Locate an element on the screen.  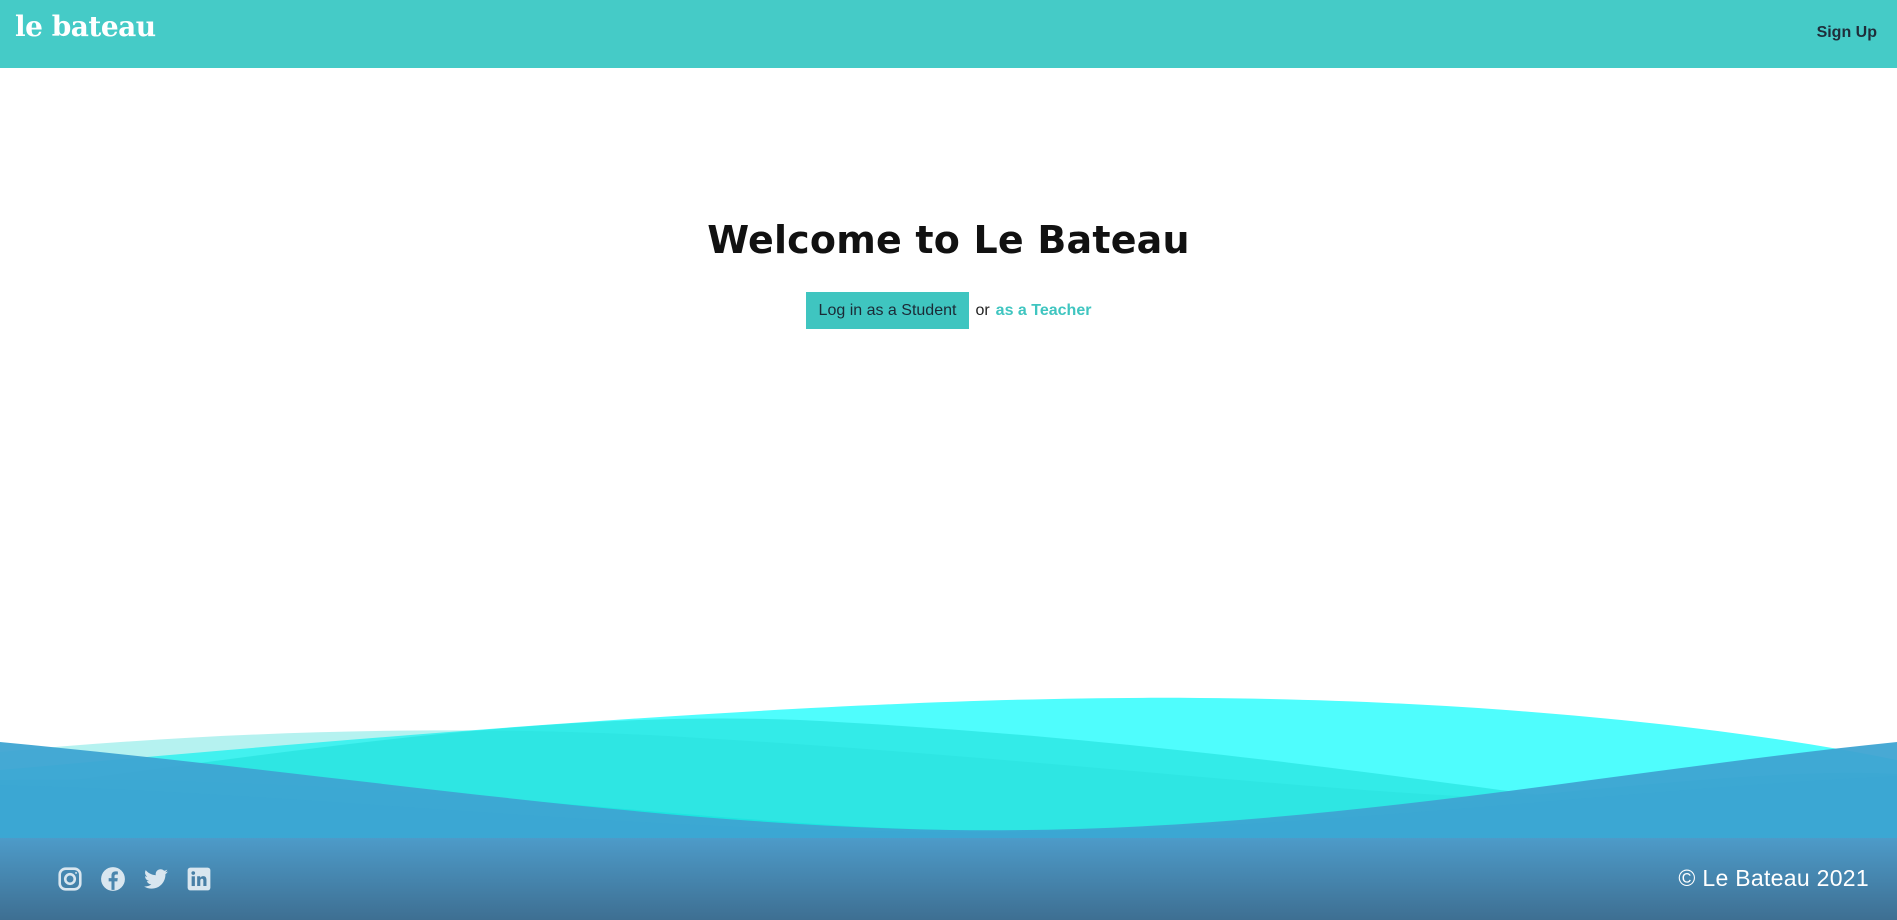
or-separator-text: or is located at coordinates (982, 310).